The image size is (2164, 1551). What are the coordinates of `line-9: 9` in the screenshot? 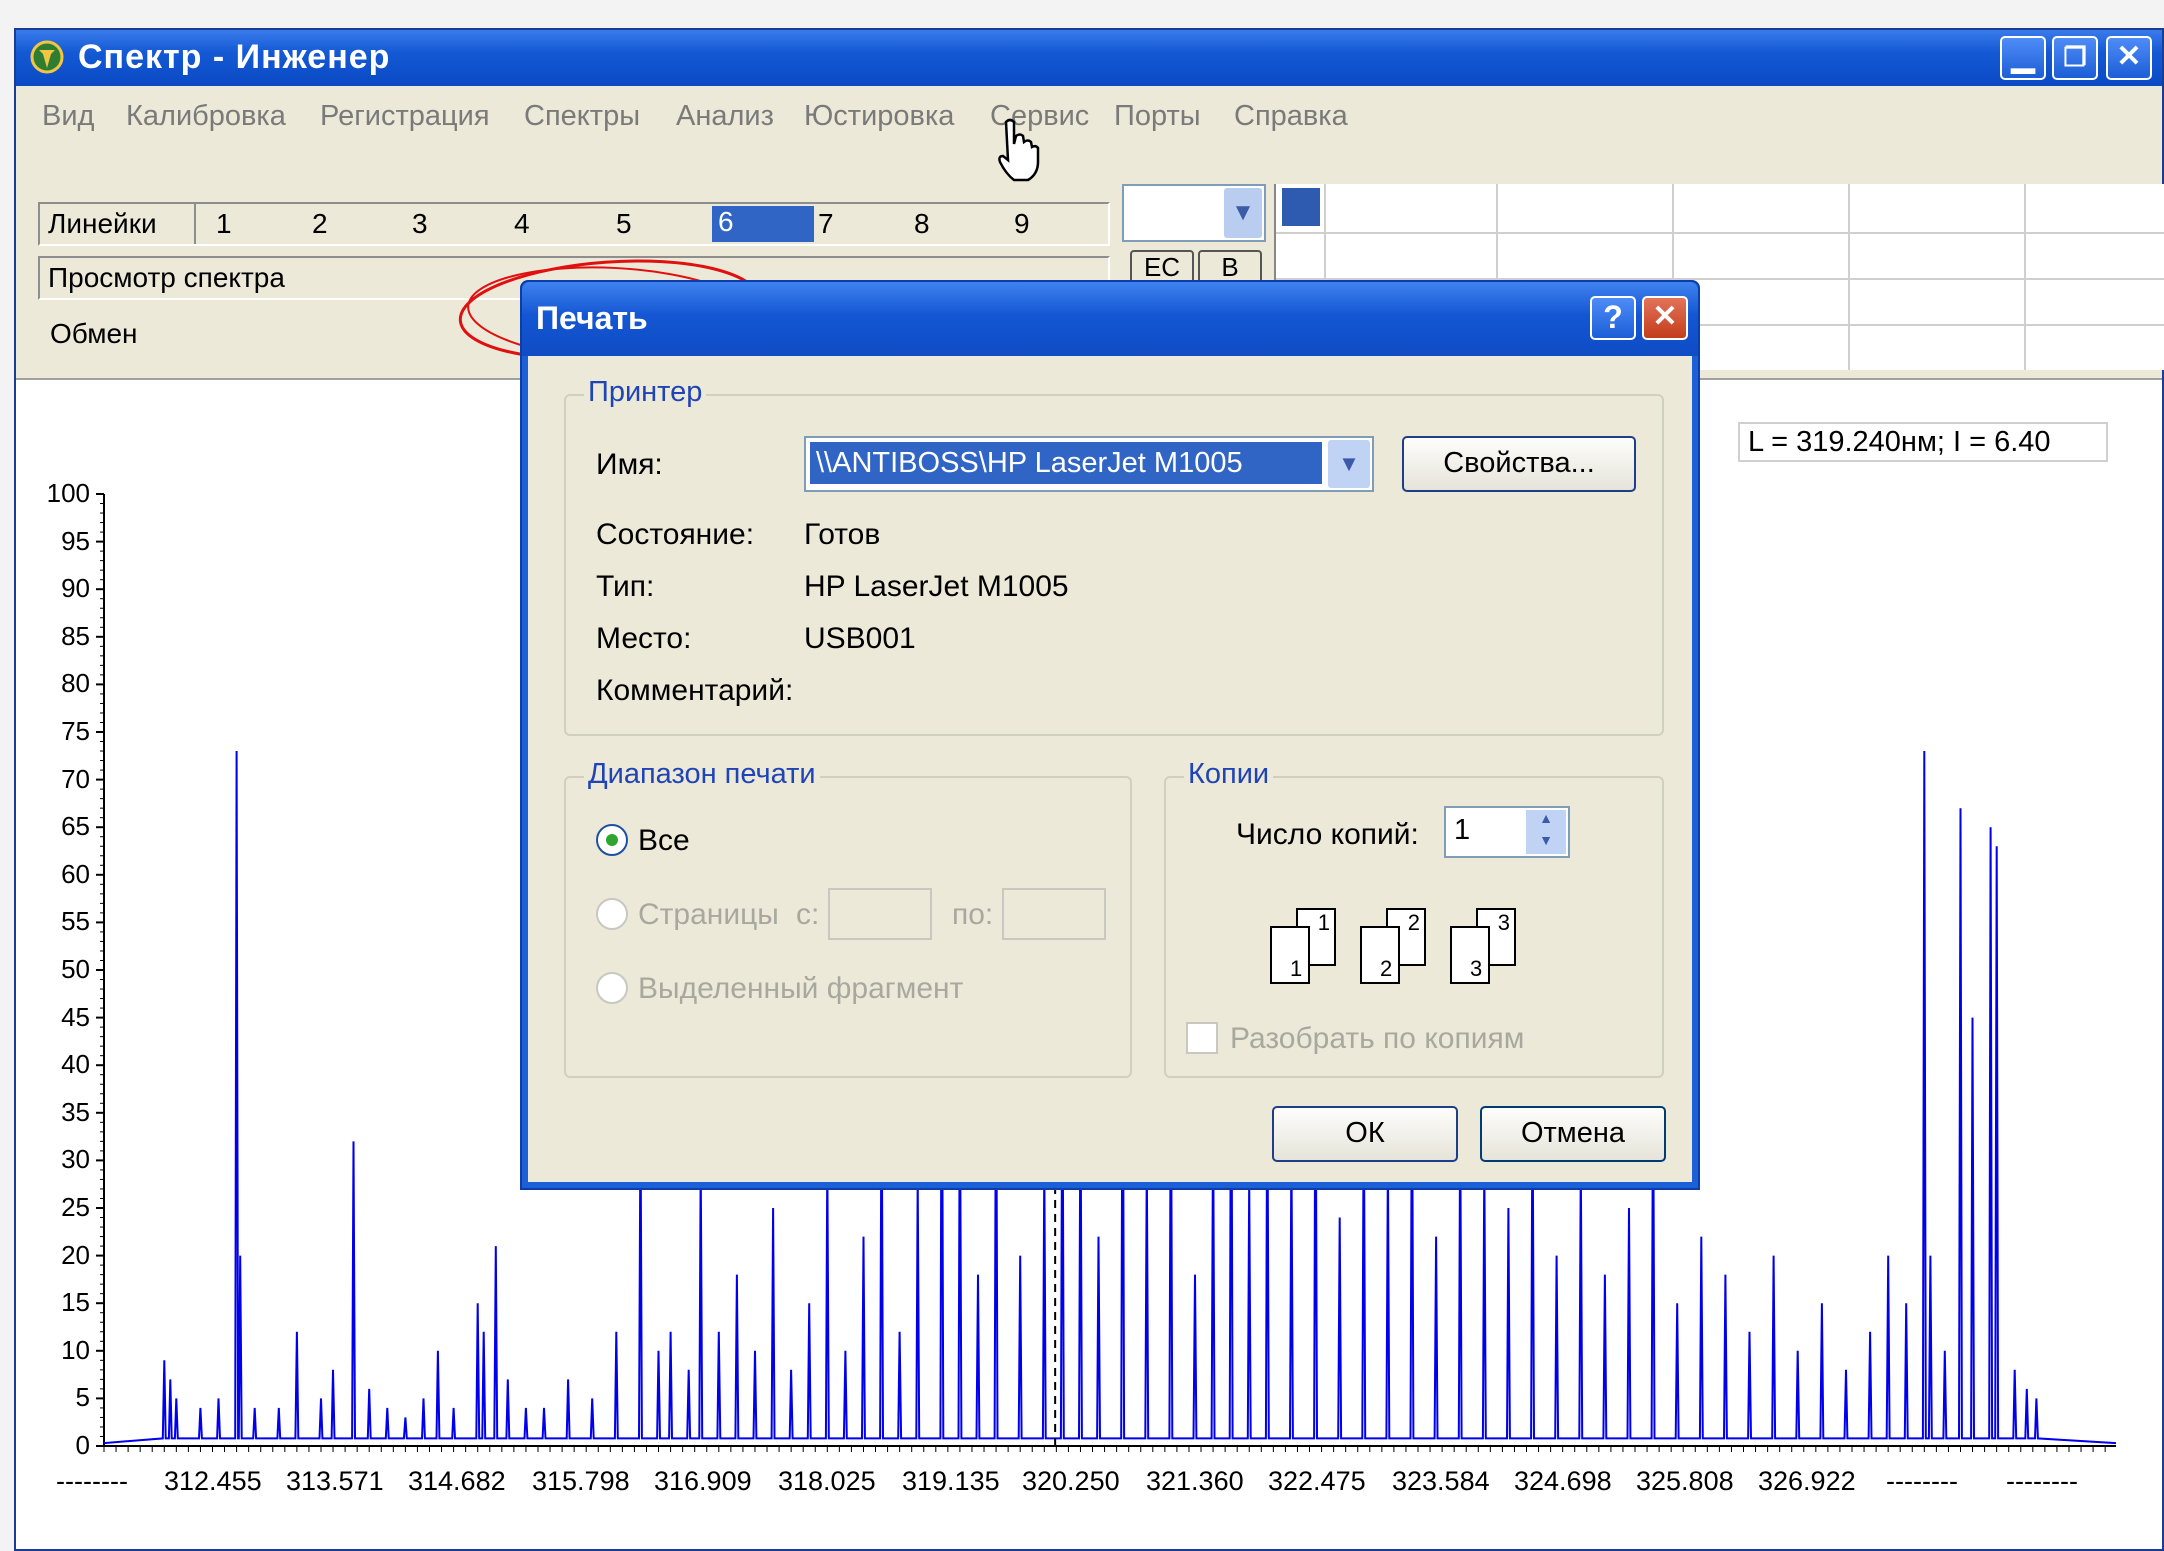 It's located at (1022, 224).